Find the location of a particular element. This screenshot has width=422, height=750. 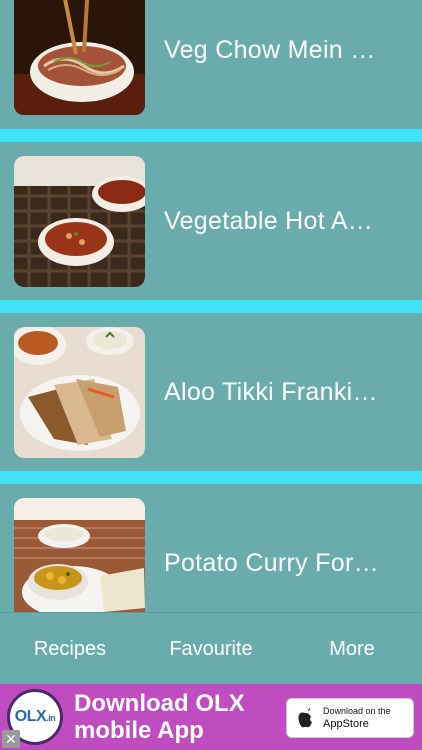

tab-favourite: Favourite is located at coordinates (211, 649).